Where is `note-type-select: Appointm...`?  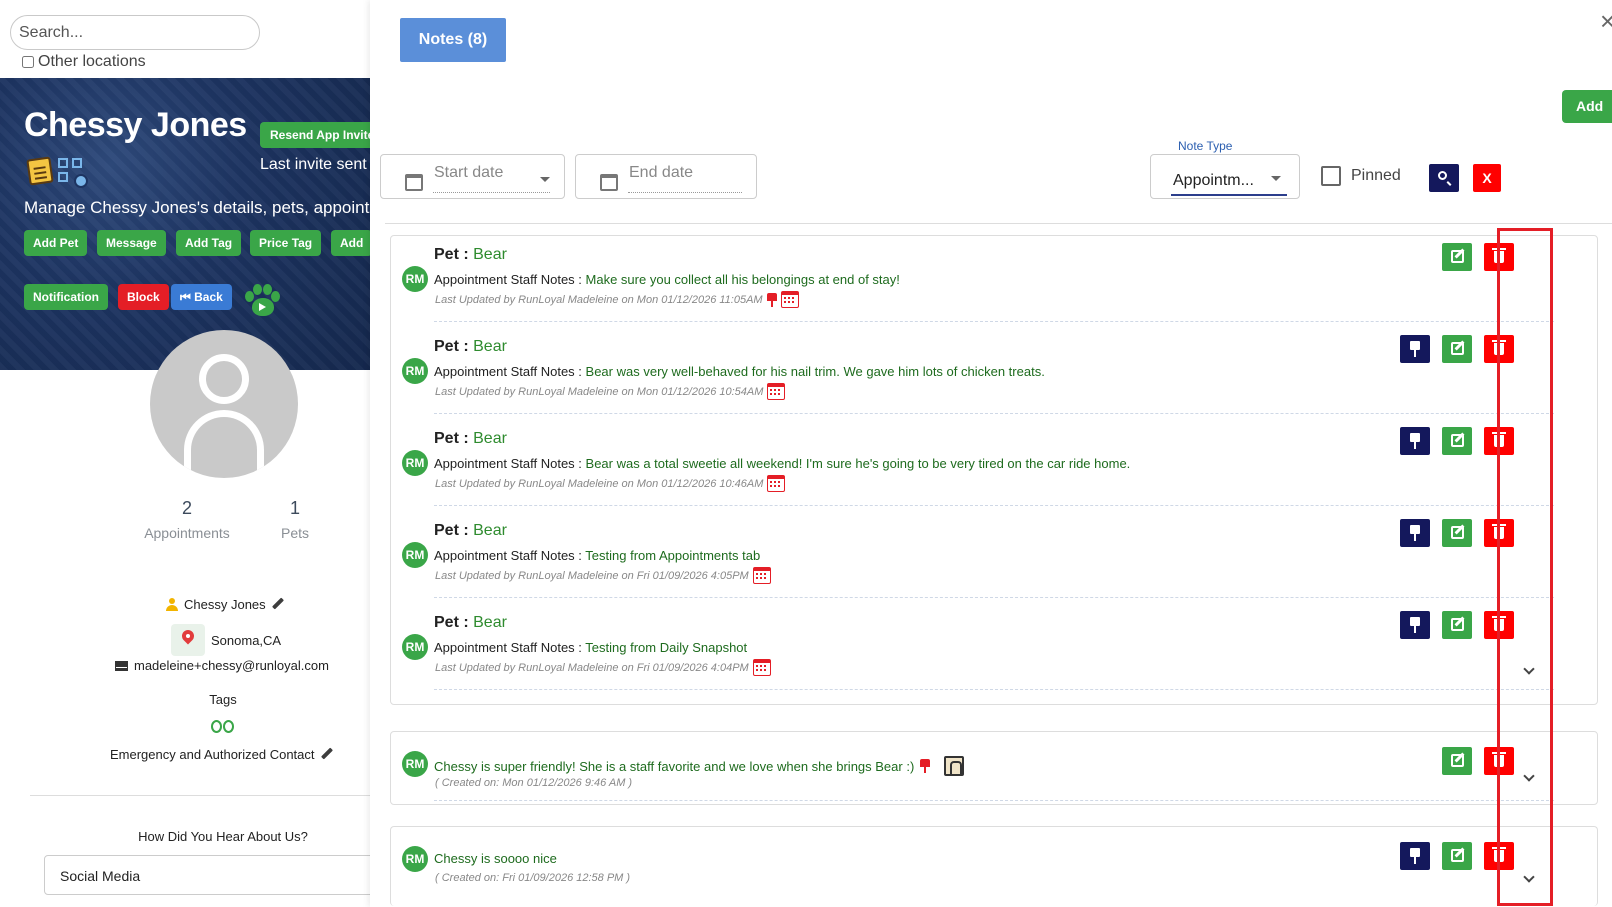 note-type-select: Appointm... is located at coordinates (1225, 176).